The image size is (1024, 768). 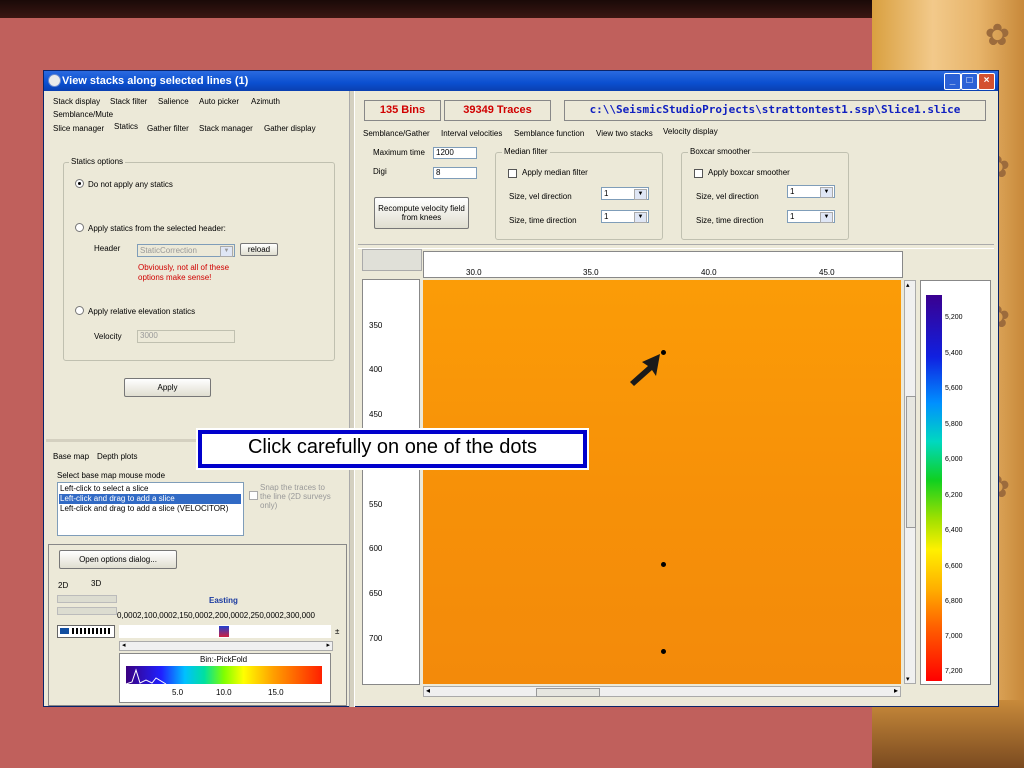 What do you see at coordinates (399, 152) in the screenshot?
I see `max-time-label: Maximum time` at bounding box center [399, 152].